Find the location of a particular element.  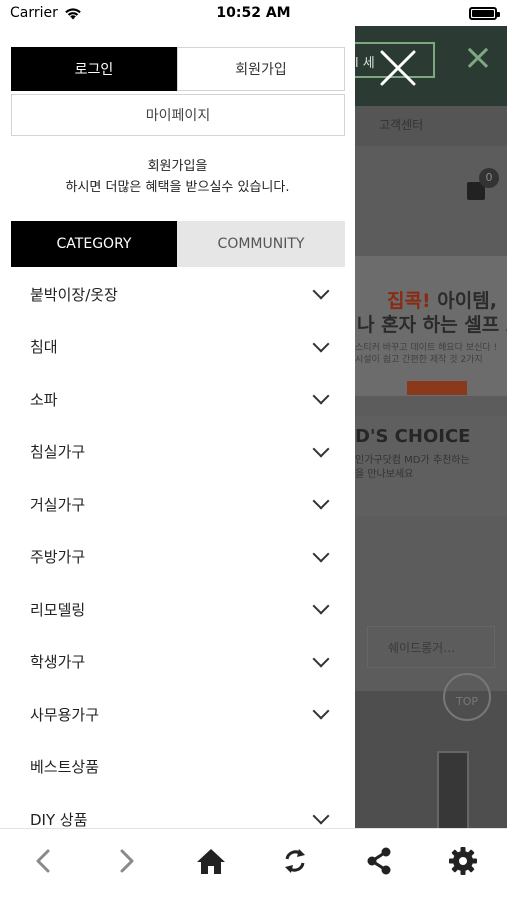

menu-item-kitchen: 주방가구 is located at coordinates (177, 557).